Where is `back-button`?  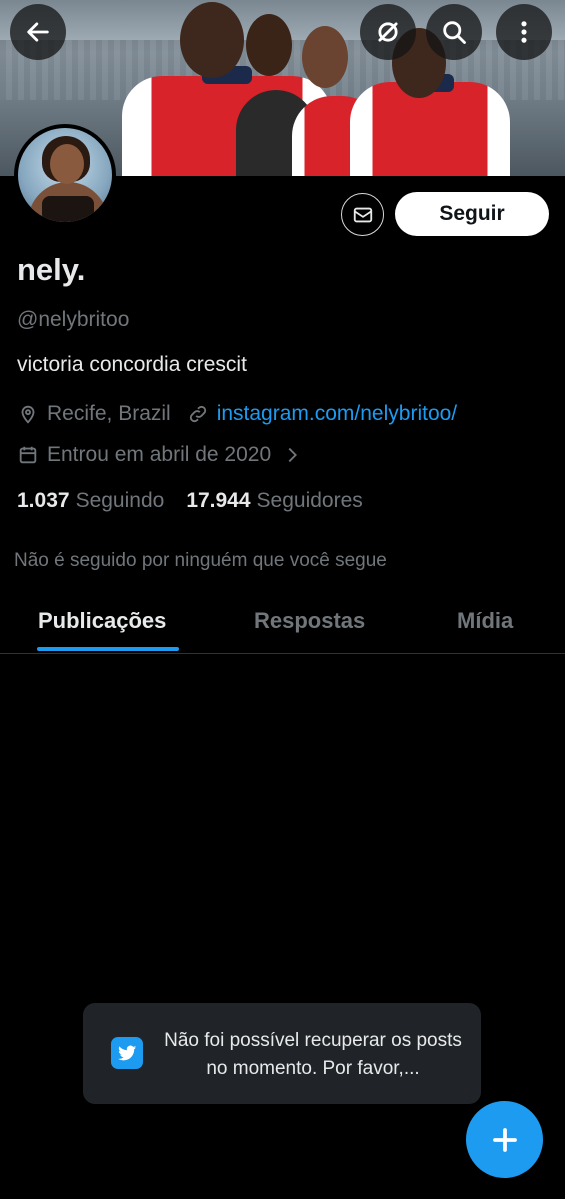
back-button is located at coordinates (38, 32).